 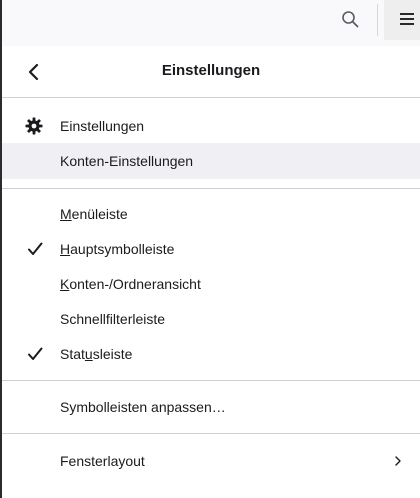 I want to click on gear-icon, so click(x=34, y=126).